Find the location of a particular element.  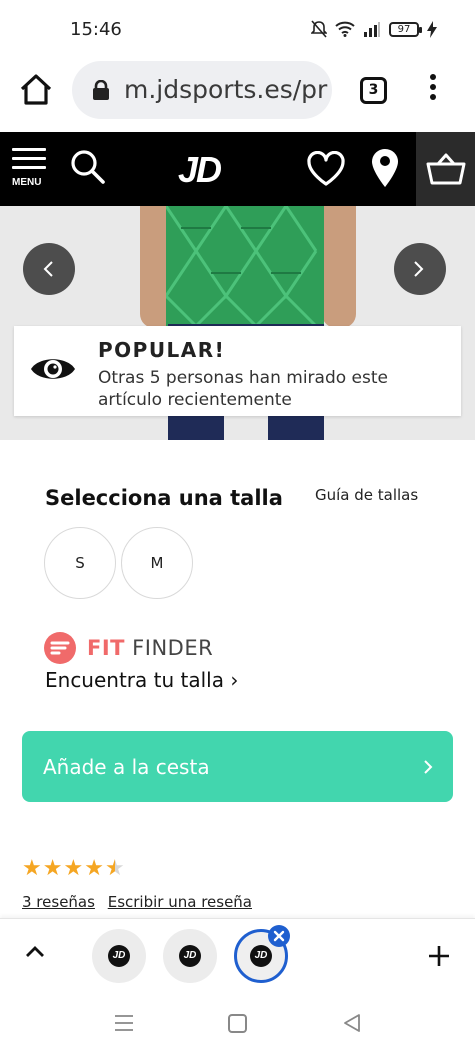

basket-icon is located at coordinates (446, 169).